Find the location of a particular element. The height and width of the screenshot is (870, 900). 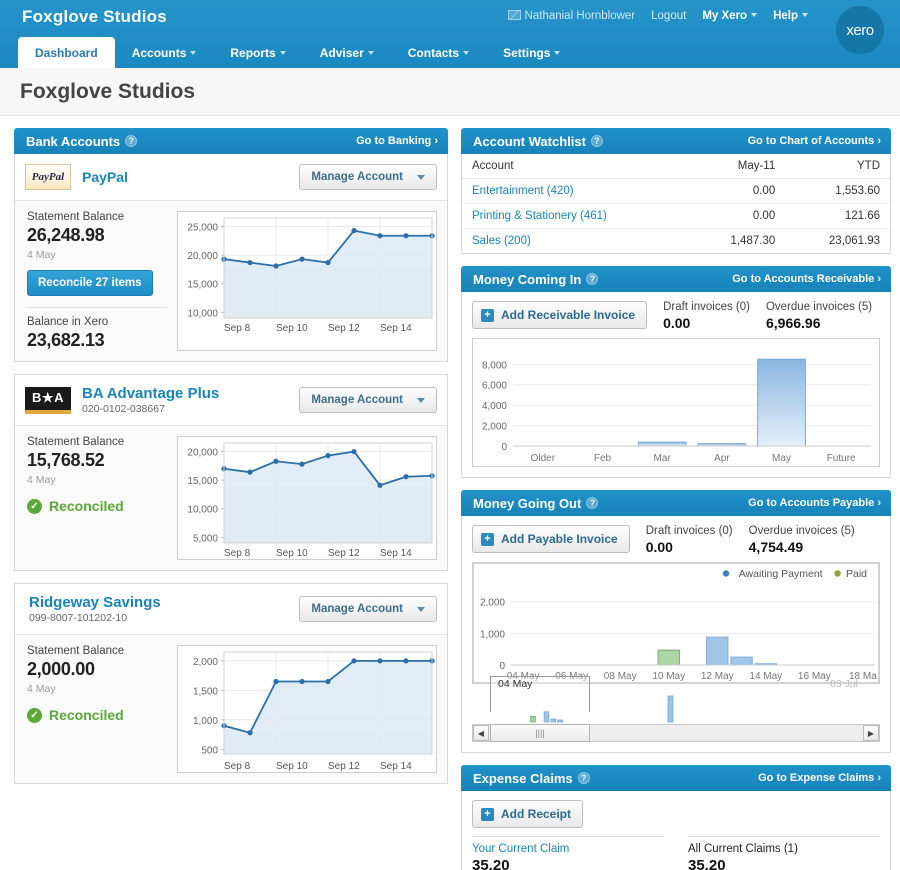

manage-account-button-paypal: Manage Account is located at coordinates (368, 177).